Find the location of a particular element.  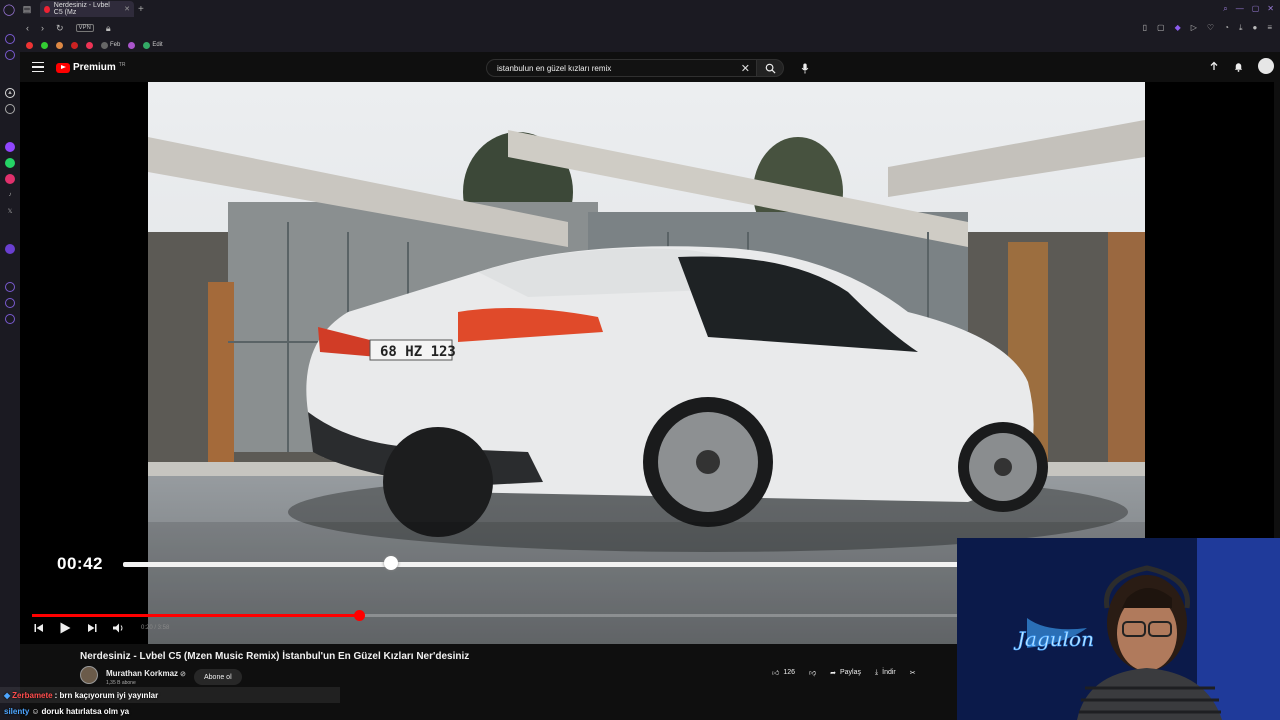

twitch-icon is located at coordinates (10, 147).